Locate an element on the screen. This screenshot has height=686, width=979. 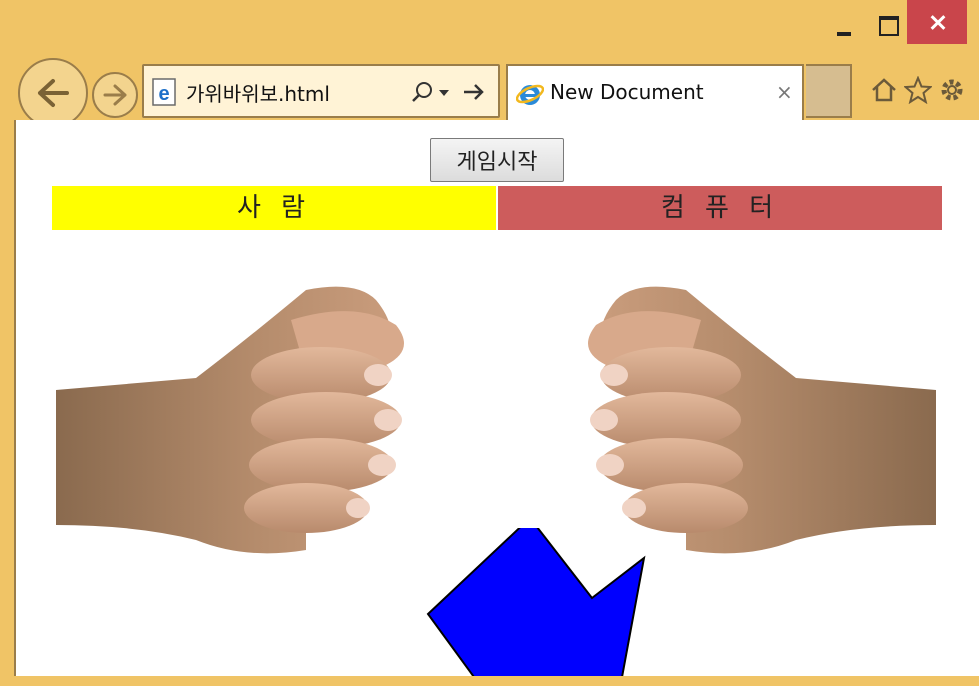
tab-close-icon: × is located at coordinates (784, 92).